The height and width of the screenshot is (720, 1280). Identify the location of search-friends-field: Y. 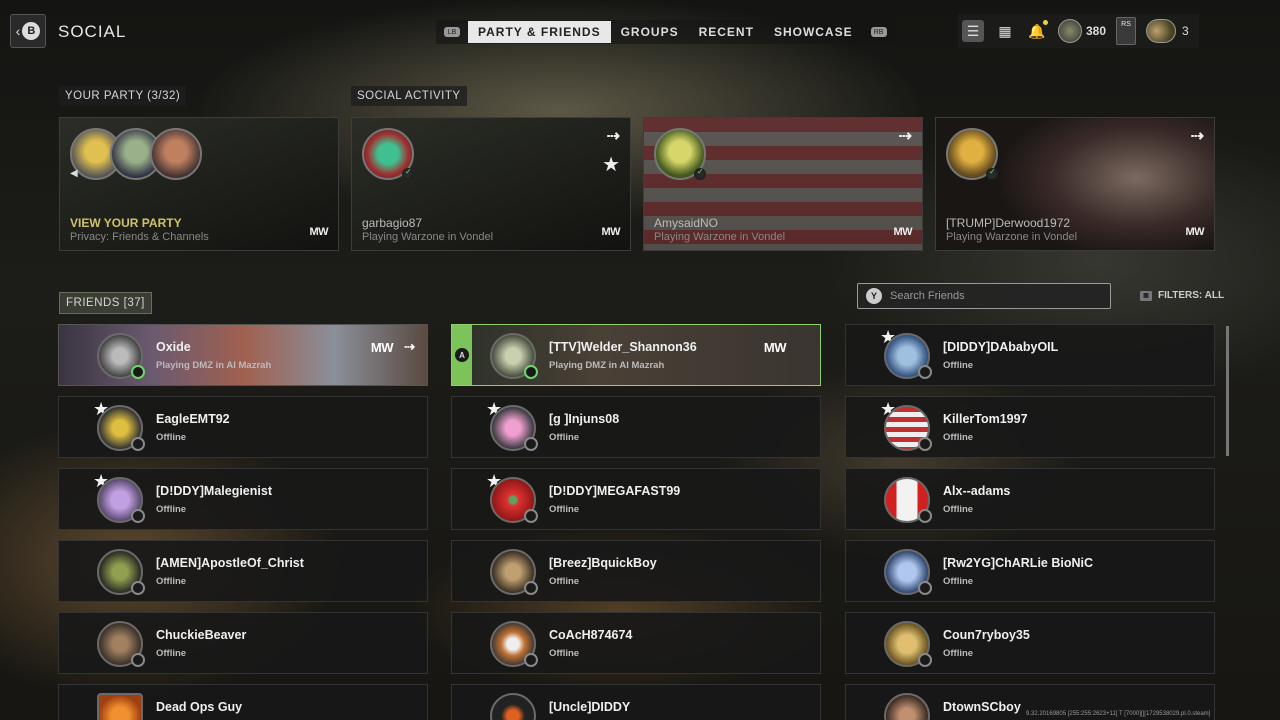
(984, 296).